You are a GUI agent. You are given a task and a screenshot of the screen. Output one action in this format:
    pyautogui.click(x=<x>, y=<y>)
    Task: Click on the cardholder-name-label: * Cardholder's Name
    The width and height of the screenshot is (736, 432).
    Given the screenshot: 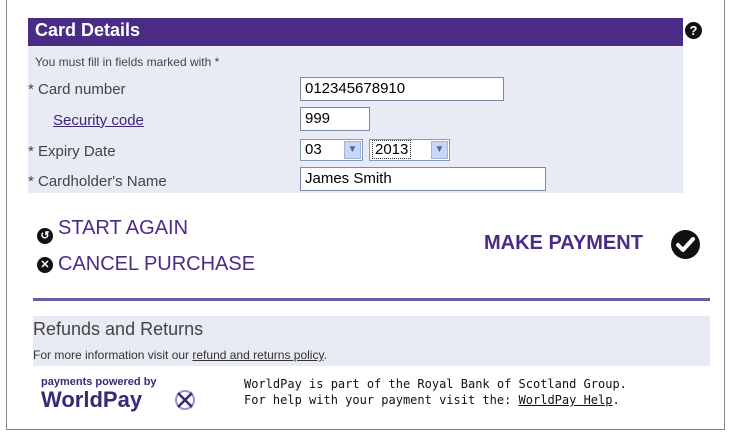 What is the action you would take?
    pyautogui.click(x=97, y=181)
    